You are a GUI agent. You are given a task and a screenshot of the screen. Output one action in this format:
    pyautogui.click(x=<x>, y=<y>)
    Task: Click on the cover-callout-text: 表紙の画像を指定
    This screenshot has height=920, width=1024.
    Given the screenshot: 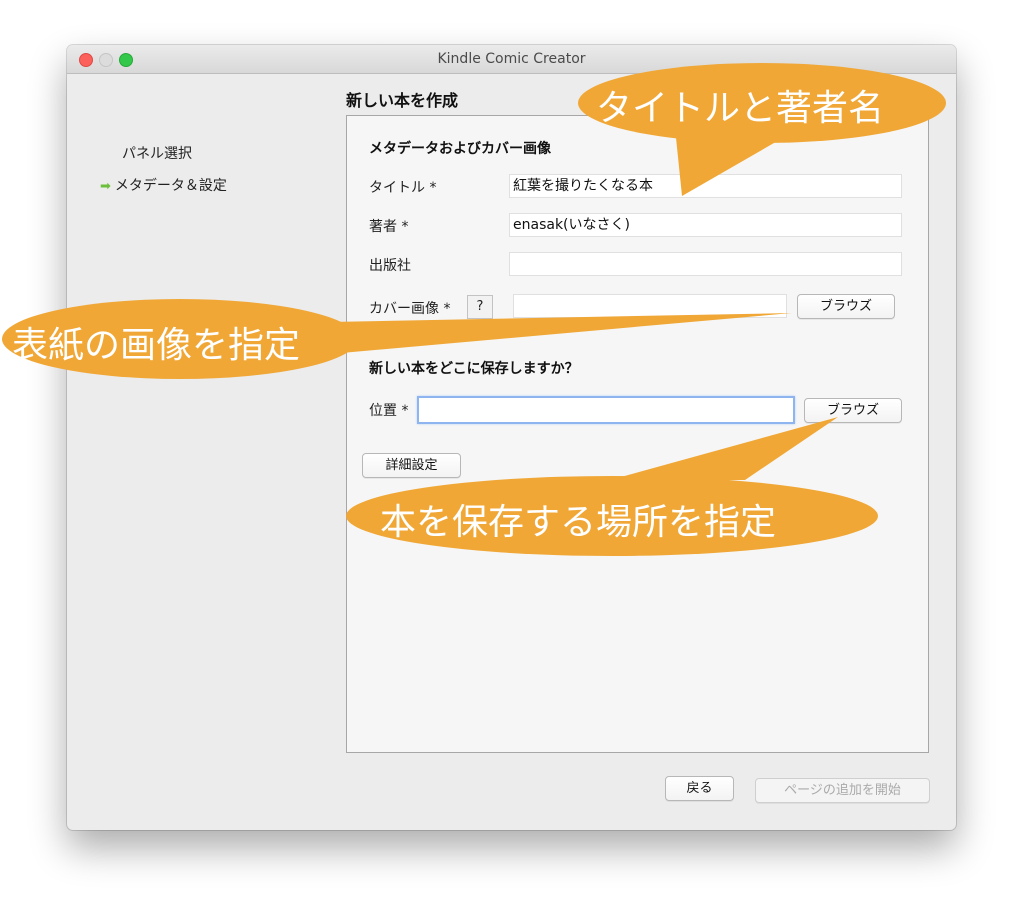 What is the action you would take?
    pyautogui.click(x=156, y=345)
    